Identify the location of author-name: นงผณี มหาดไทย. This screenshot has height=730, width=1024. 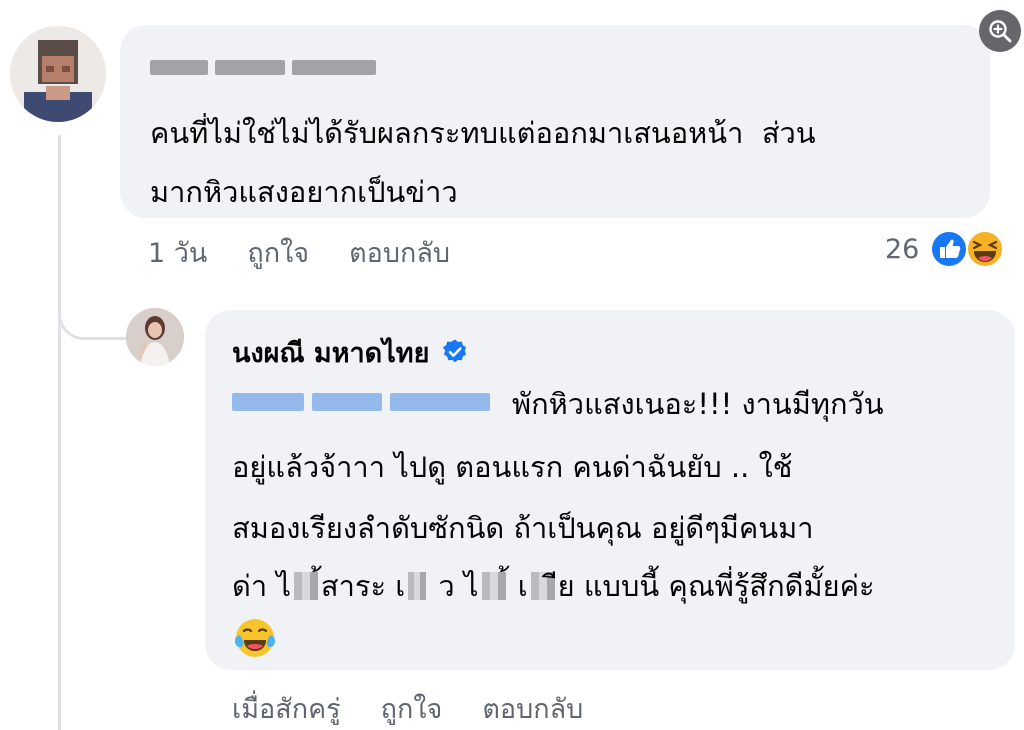
(350, 352).